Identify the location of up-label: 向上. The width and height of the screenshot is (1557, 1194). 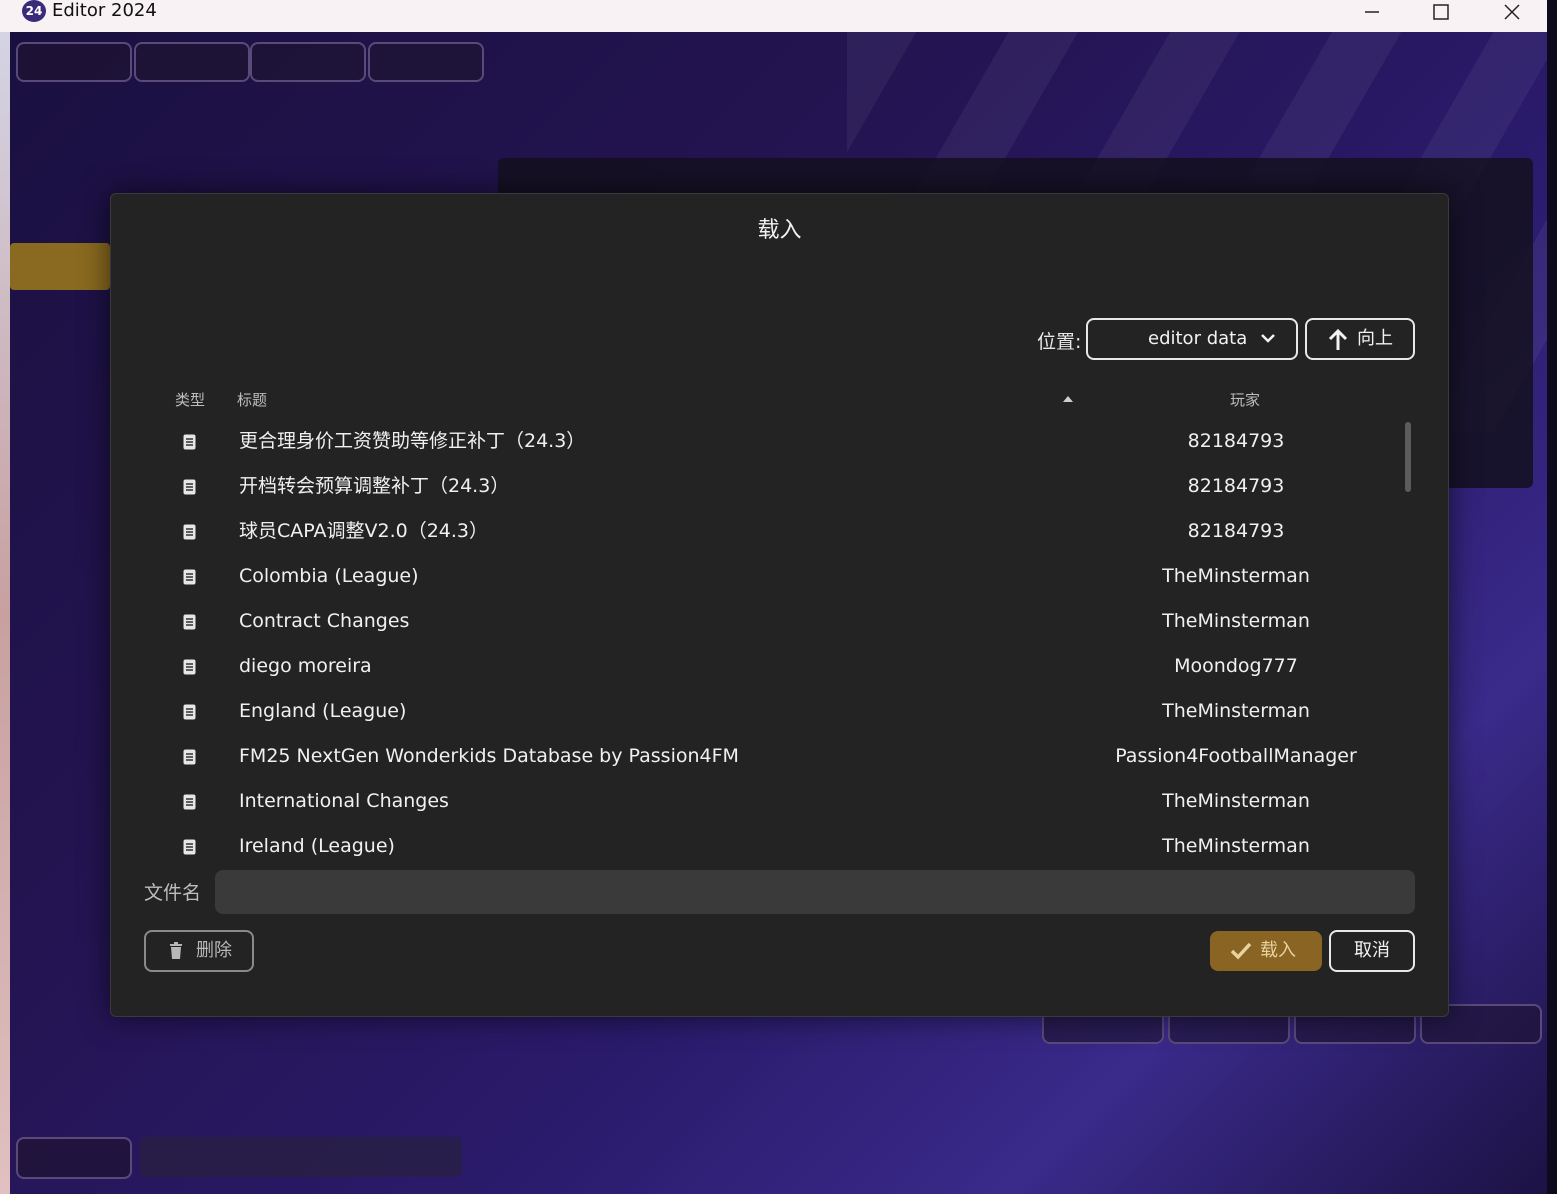
(1375, 338).